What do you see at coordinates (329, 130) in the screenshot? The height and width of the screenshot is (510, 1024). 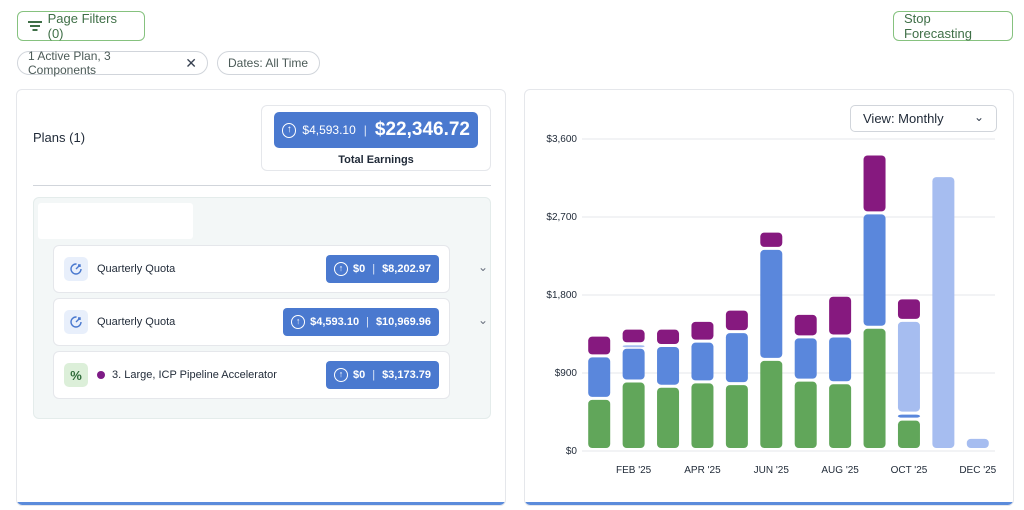 I see `total-earnings-delta: $4,593.10` at bounding box center [329, 130].